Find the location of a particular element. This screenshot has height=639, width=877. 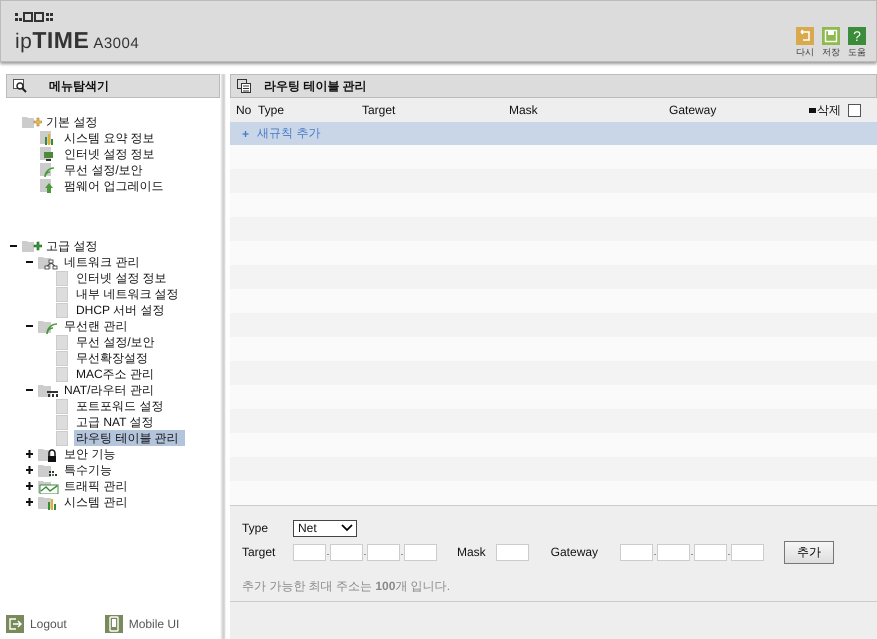

field-label: Gateway is located at coordinates (574, 552).